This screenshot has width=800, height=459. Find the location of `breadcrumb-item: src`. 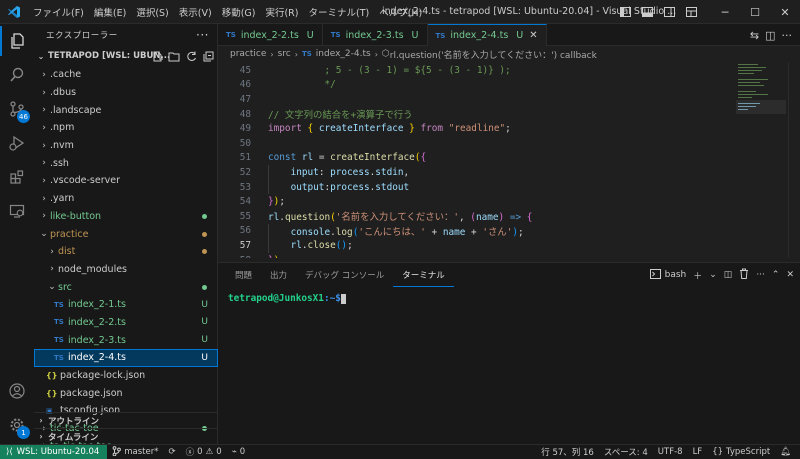

breadcrumb-item: src is located at coordinates (284, 54).